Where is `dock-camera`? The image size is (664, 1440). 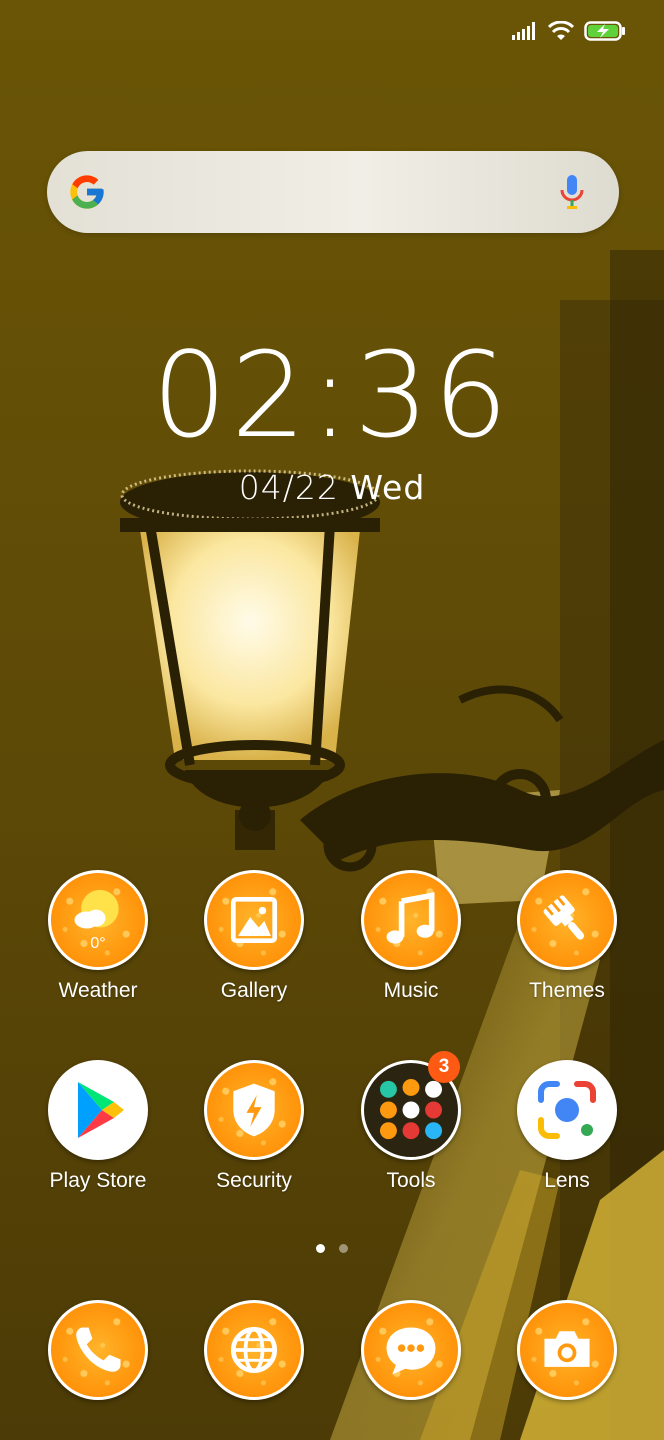 dock-camera is located at coordinates (567, 1350).